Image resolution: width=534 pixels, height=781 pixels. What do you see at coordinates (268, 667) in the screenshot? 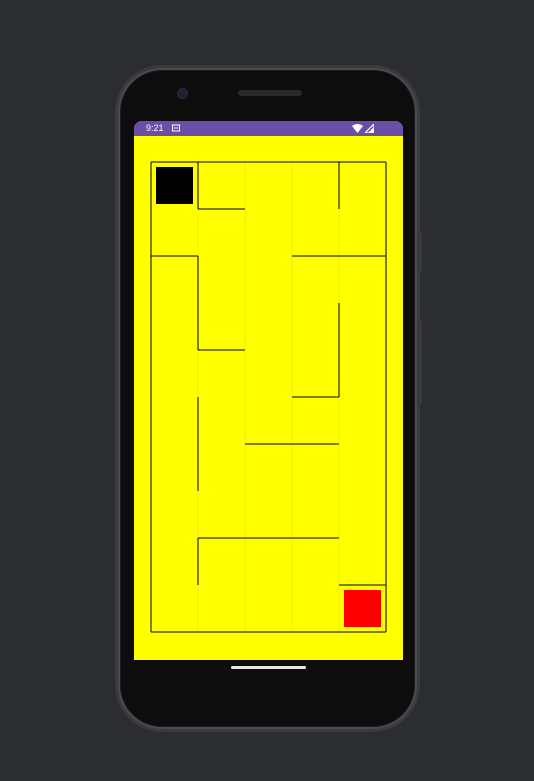
I see `home-gesture-bar` at bounding box center [268, 667].